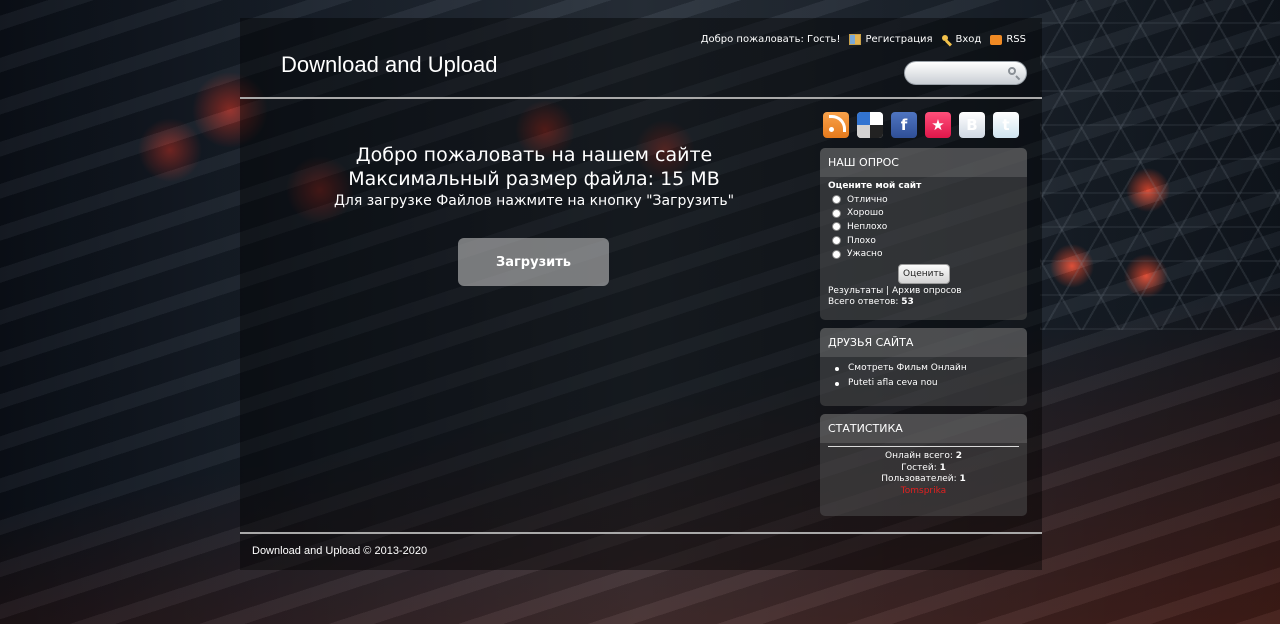  I want to click on register-link: Регистрация, so click(891, 39).